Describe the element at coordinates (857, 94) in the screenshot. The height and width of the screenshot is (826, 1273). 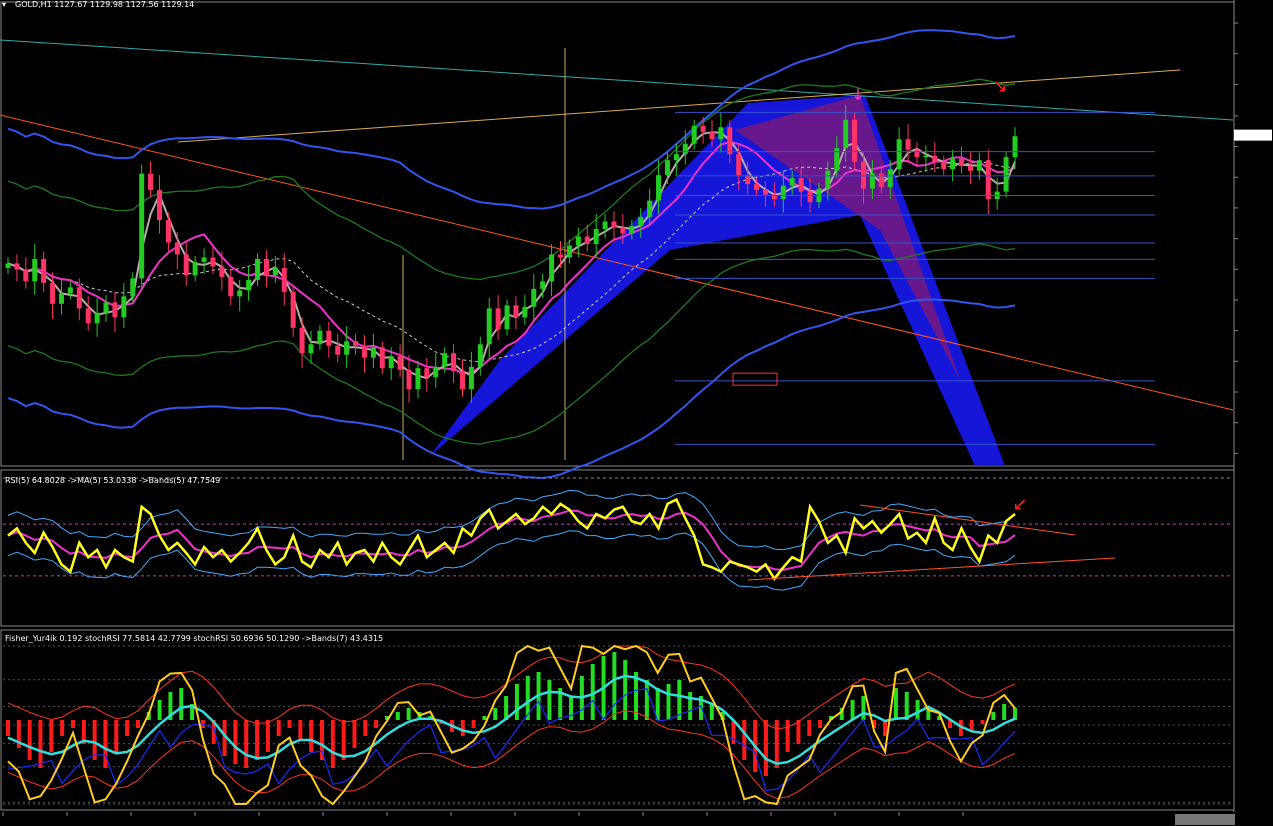
I see `down-arrow-icon: ↓` at that location.